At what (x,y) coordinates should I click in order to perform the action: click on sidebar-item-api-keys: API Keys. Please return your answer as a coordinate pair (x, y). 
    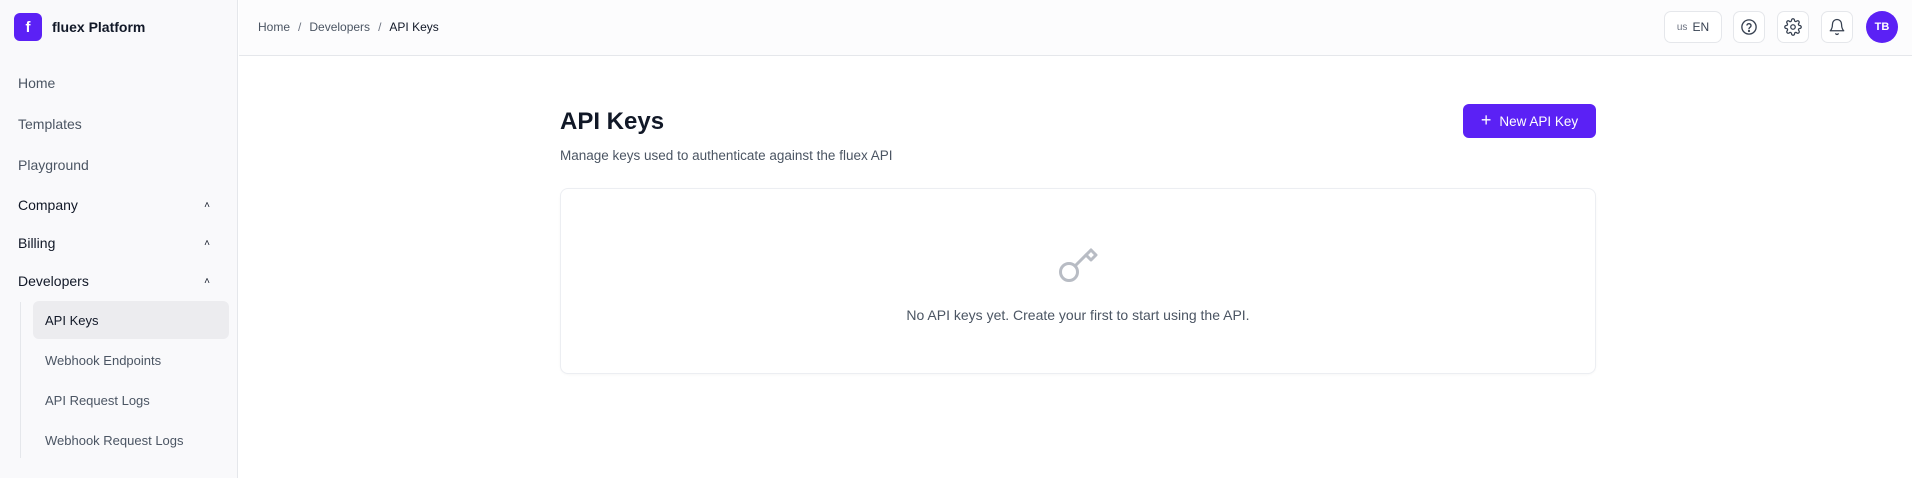
    Looking at the image, I should click on (131, 320).